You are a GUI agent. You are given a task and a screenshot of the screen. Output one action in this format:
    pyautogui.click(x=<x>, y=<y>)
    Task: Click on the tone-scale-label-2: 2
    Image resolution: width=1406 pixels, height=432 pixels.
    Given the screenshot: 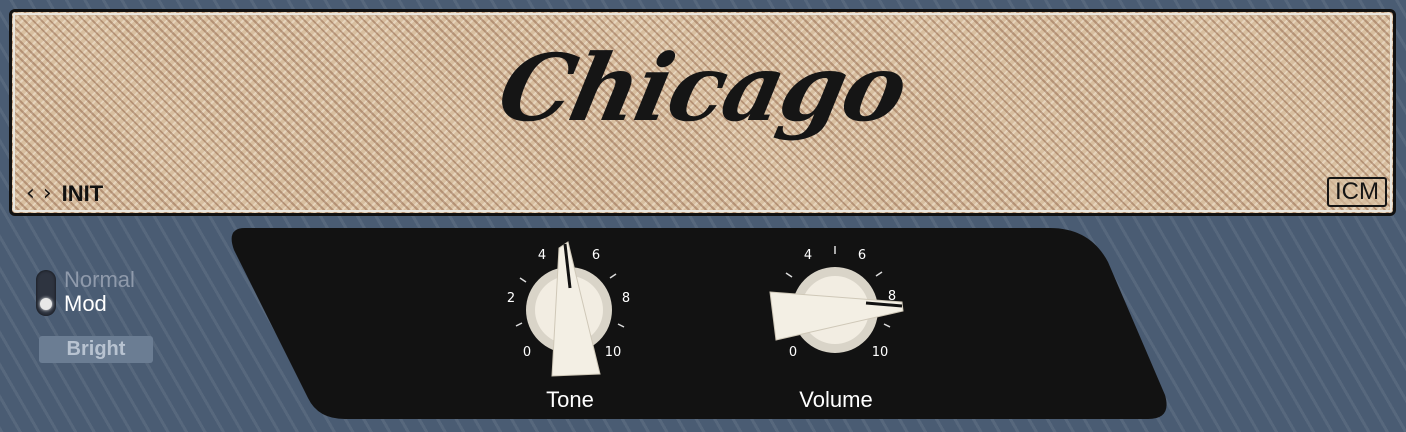 What is the action you would take?
    pyautogui.click(x=511, y=298)
    